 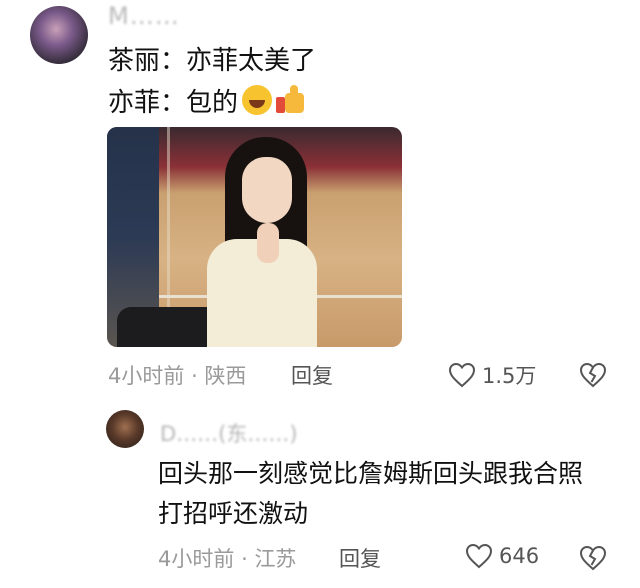 What do you see at coordinates (519, 556) in the screenshot?
I see `like-count: 646` at bounding box center [519, 556].